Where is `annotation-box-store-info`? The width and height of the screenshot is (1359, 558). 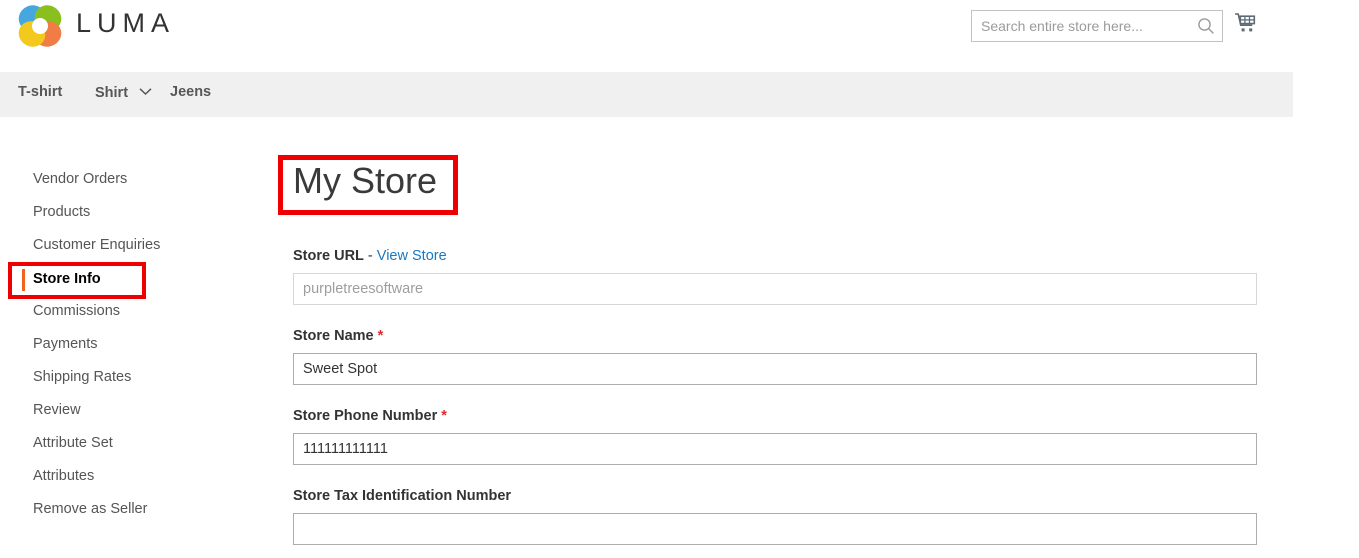 annotation-box-store-info is located at coordinates (77, 280).